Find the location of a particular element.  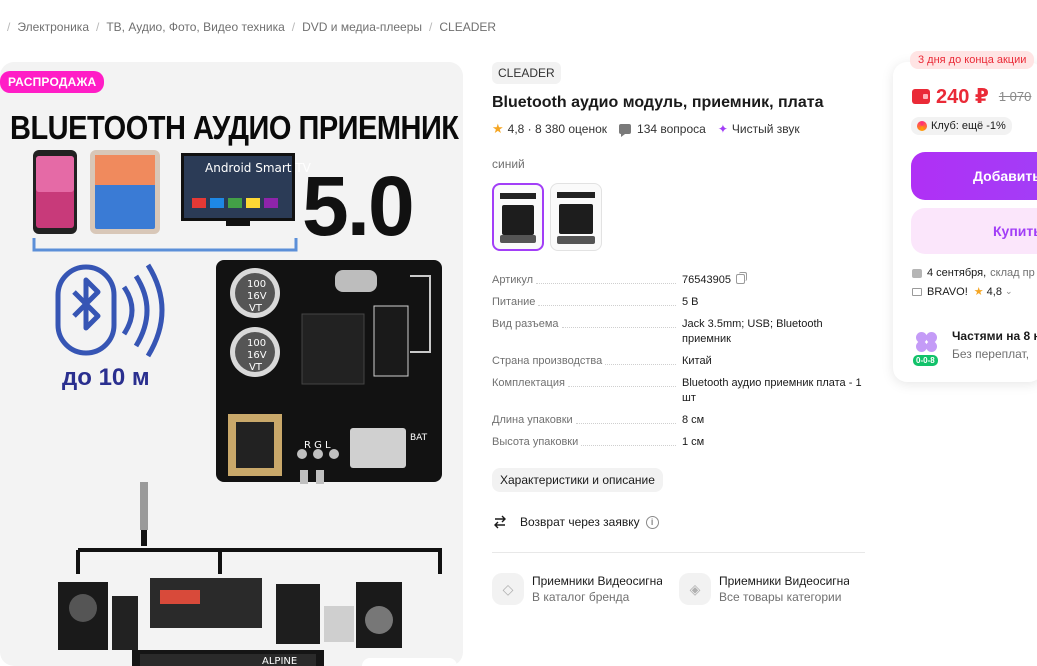

reviews-link: 8 380 оценок is located at coordinates (571, 129).